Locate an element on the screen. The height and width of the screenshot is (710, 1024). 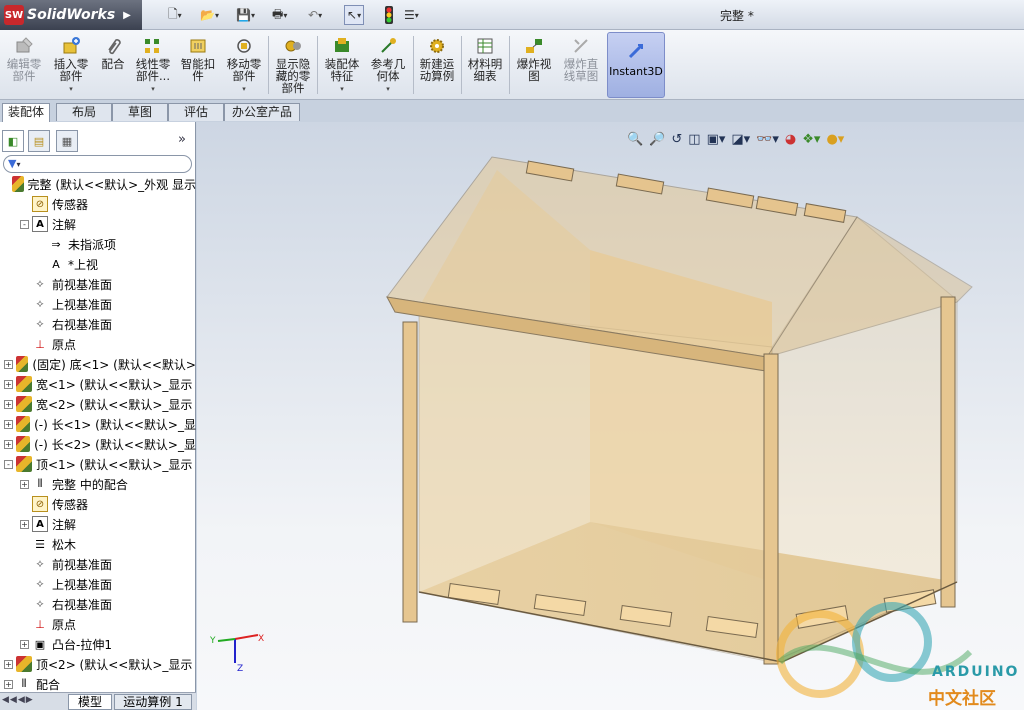
expand-panel-icon: » is located at coordinates (182, 139).